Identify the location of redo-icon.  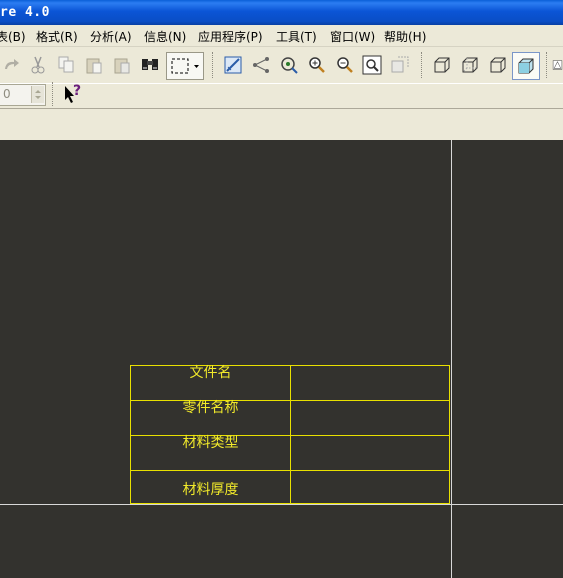
(12, 64).